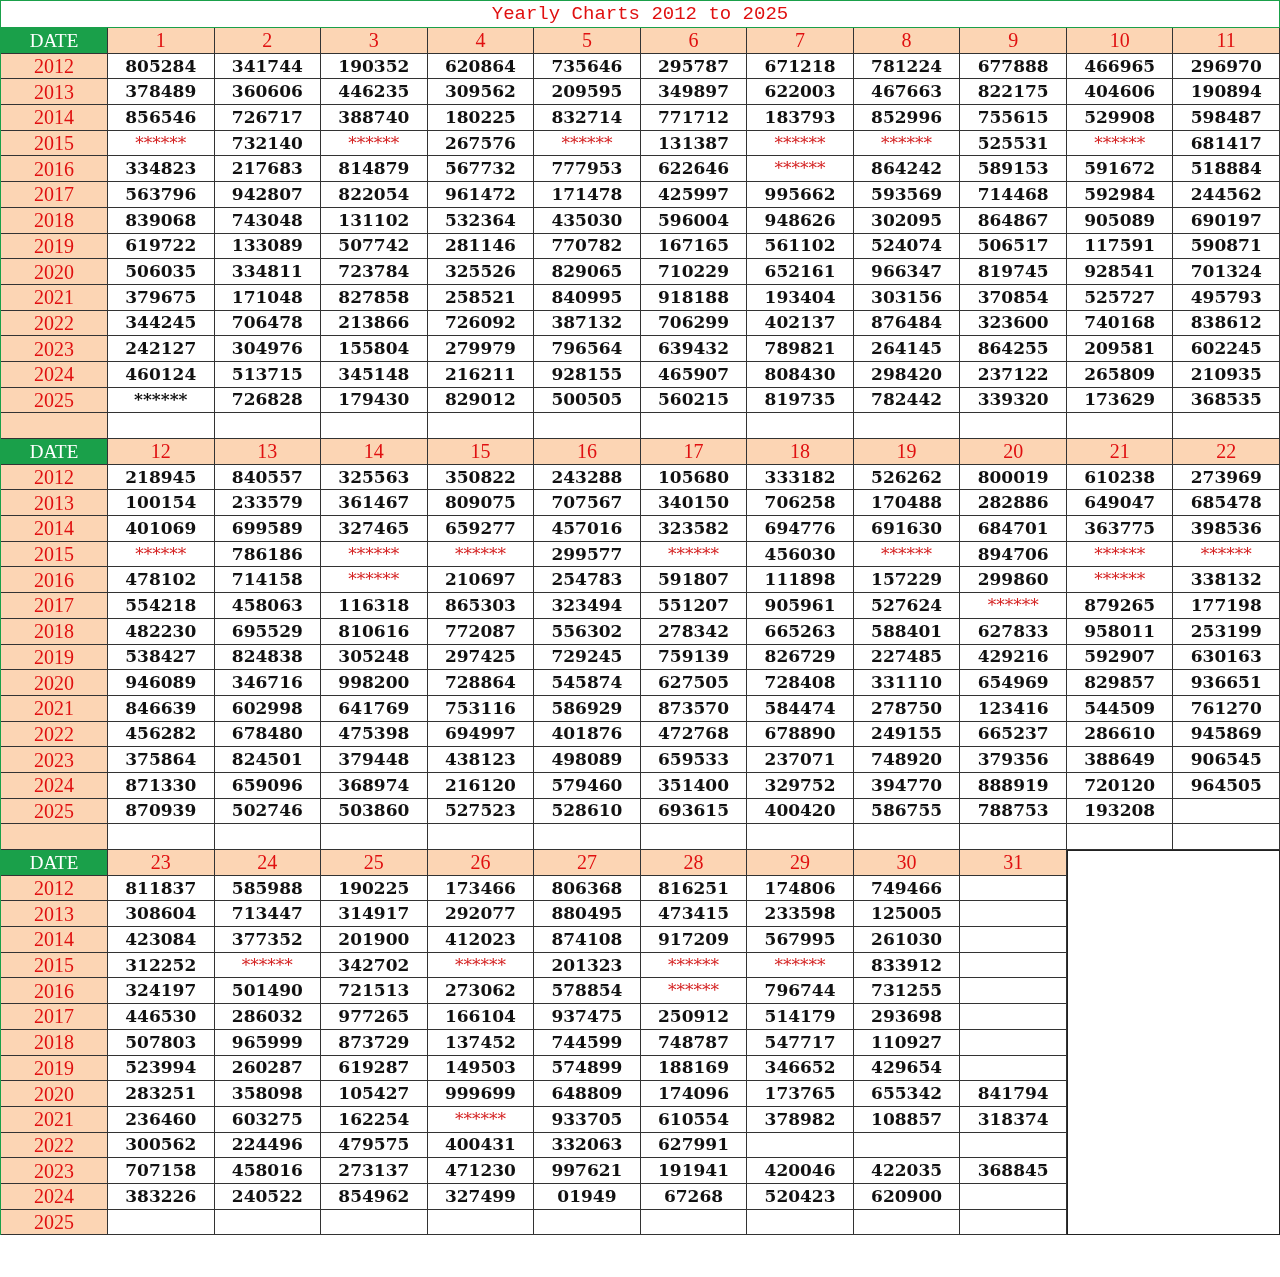 The height and width of the screenshot is (1277, 1280). I want to click on table-cell: 324197, so click(161, 991).